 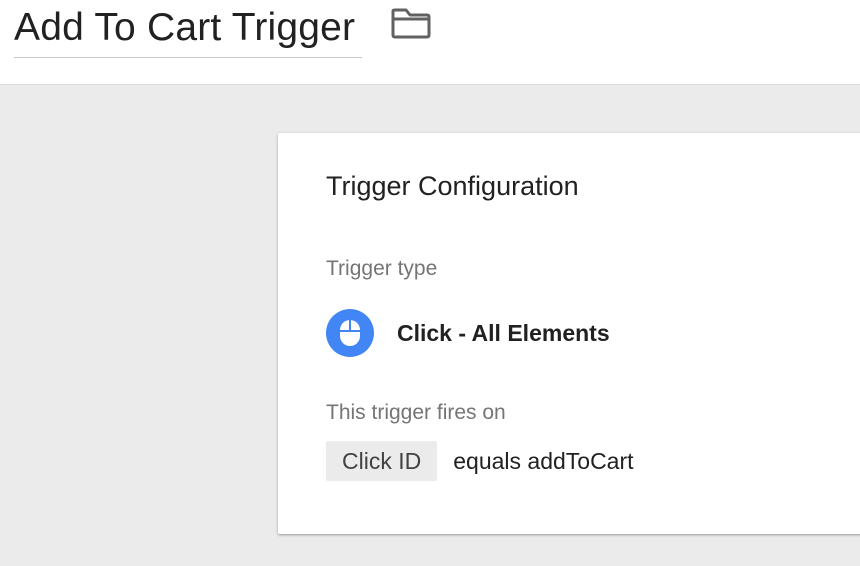 What do you see at coordinates (185, 27) in the screenshot?
I see `trigger-name-text: Add To Cart Trigger` at bounding box center [185, 27].